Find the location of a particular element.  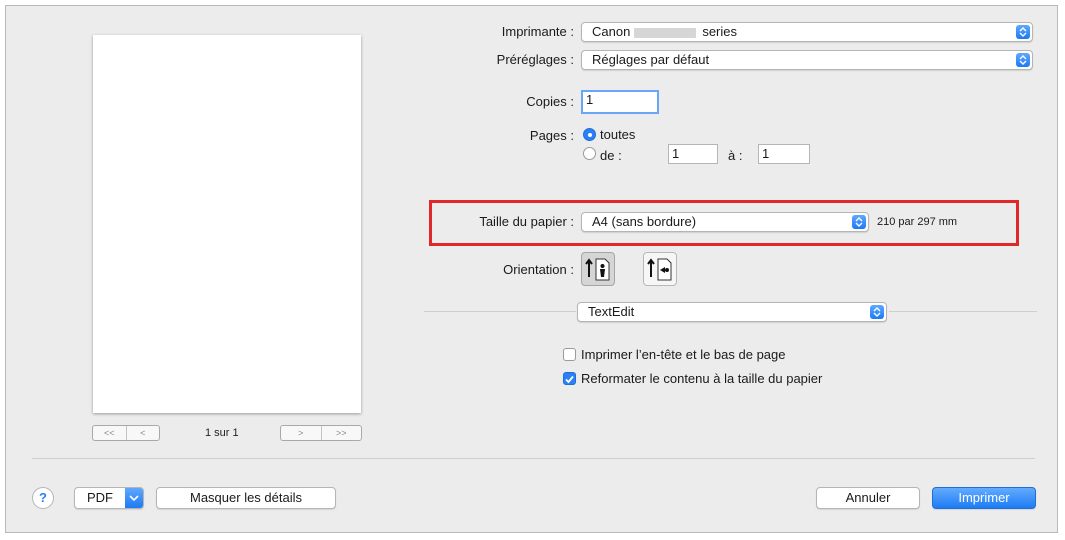

orientation-portrait-button is located at coordinates (598, 269).